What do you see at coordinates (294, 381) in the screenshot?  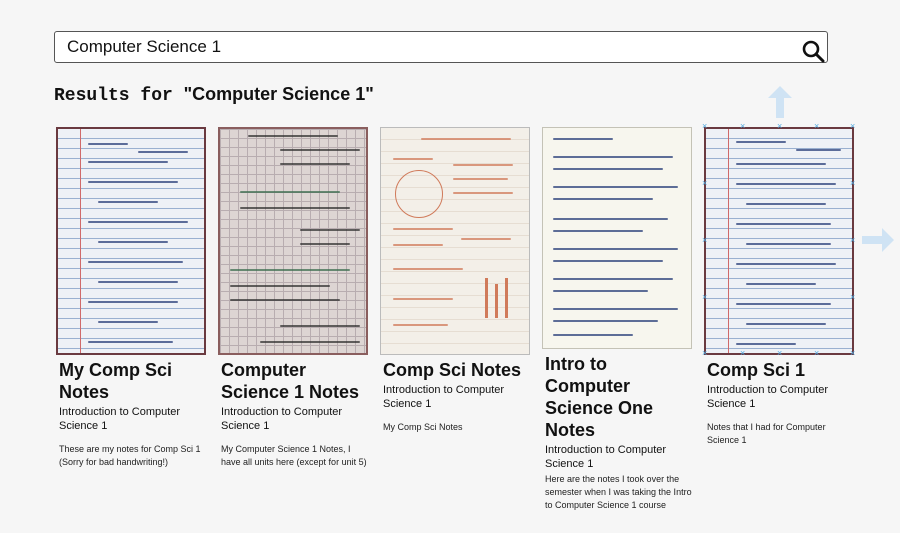 I see `card-title: Computer Science 1 Notes` at bounding box center [294, 381].